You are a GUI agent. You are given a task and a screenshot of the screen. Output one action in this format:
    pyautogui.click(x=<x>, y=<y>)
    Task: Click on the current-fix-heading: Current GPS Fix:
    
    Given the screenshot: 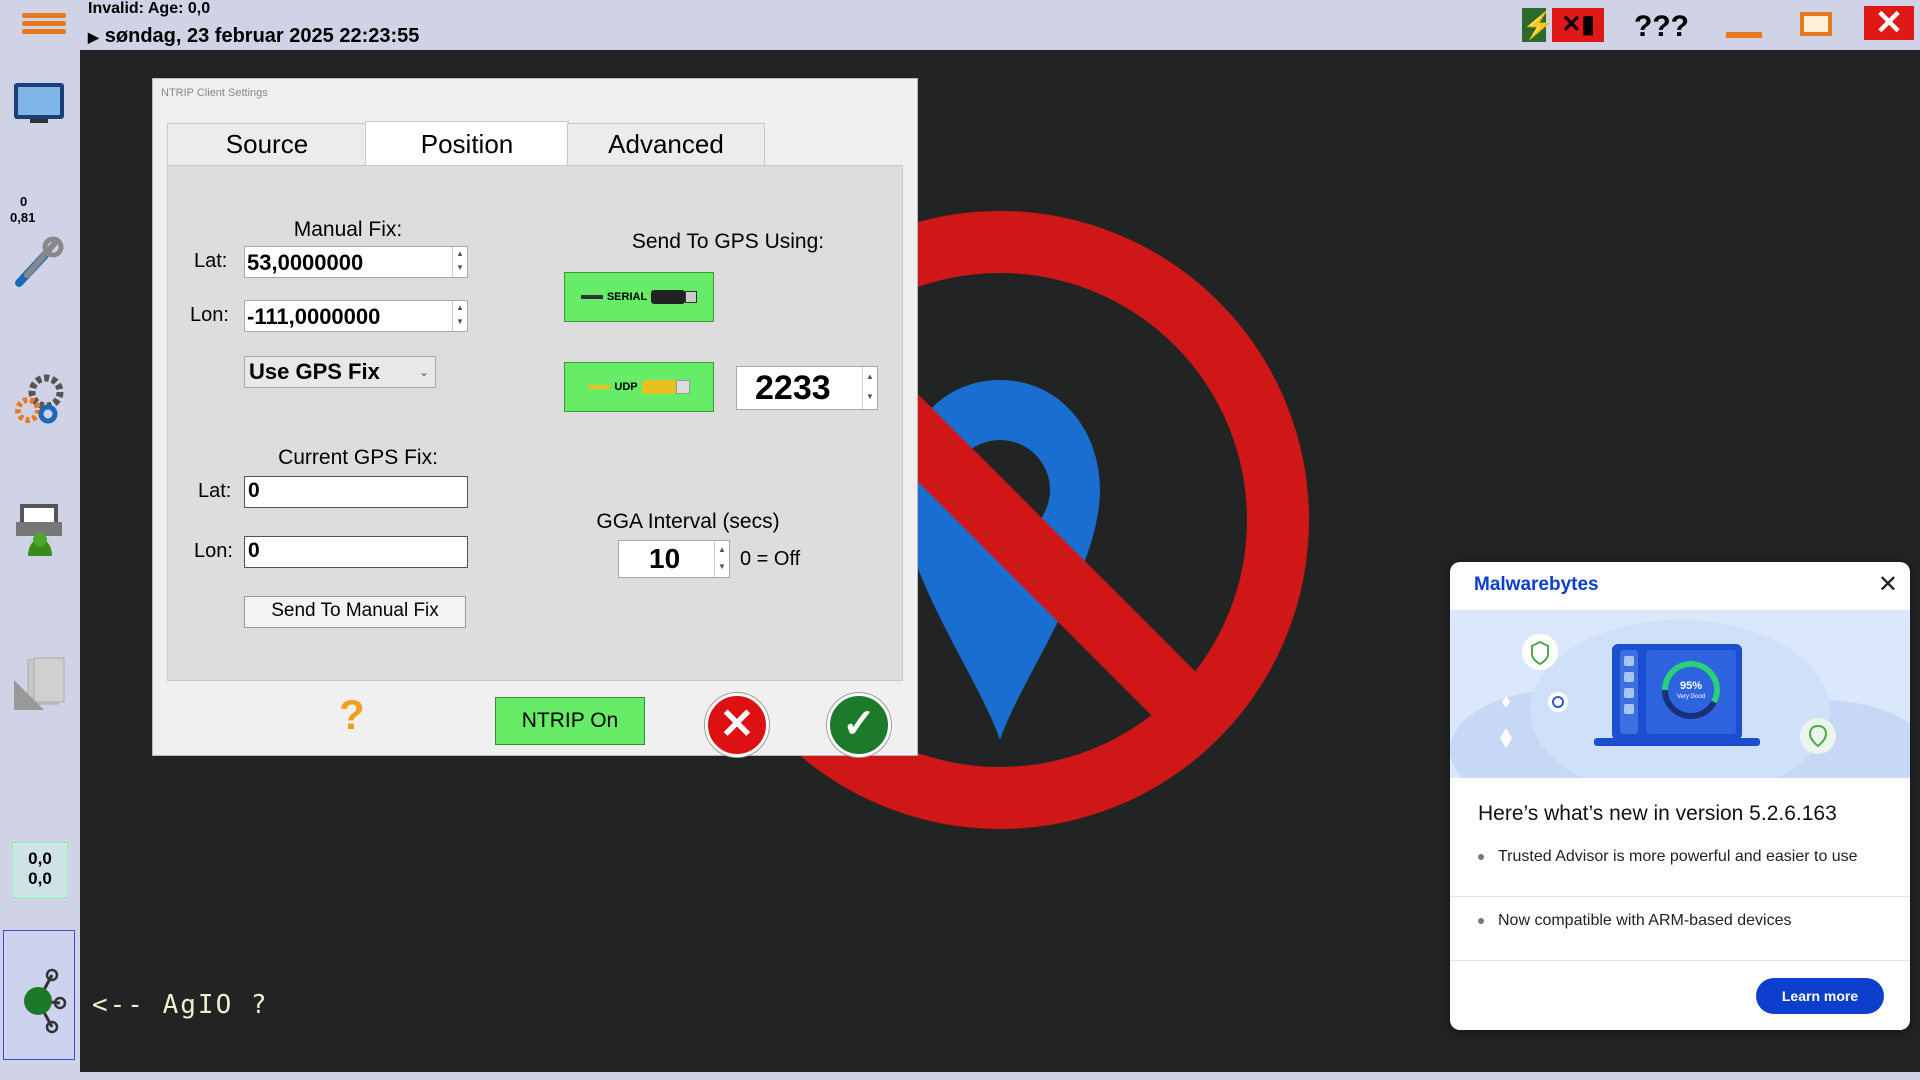 What is the action you would take?
    pyautogui.click(x=358, y=457)
    